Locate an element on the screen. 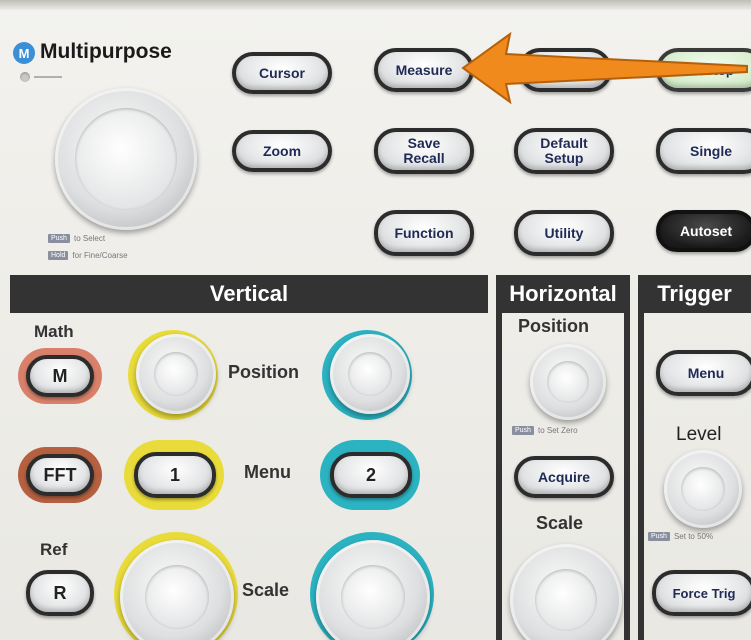  horizontal-push-hint: Push to Set Zero is located at coordinates (545, 430).